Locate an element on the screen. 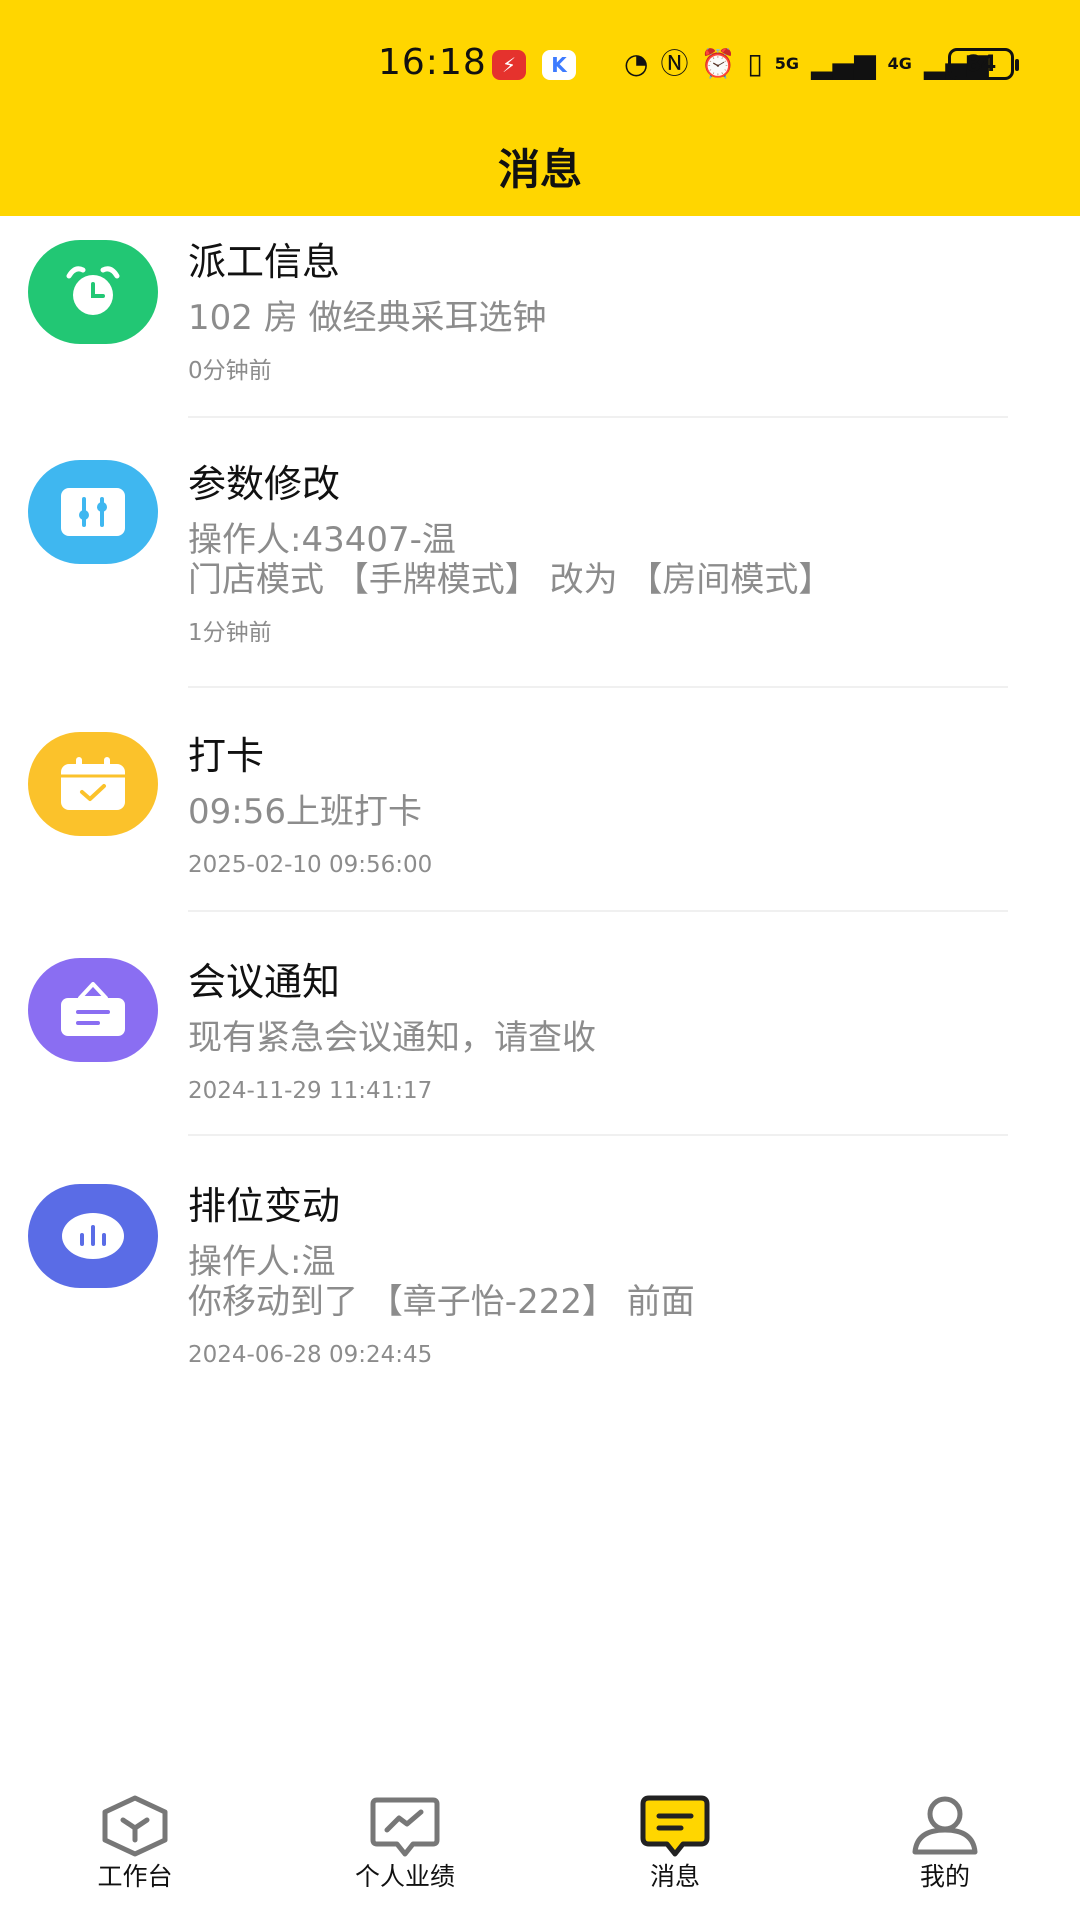  message-title: 参数修改 is located at coordinates (264, 484).